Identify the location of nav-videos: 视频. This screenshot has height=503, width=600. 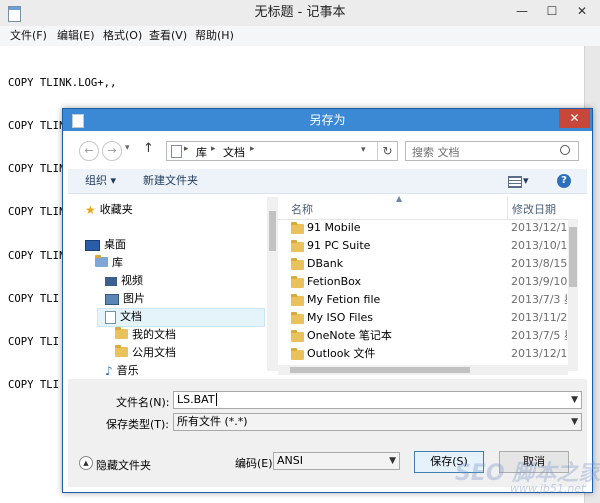
(124, 280).